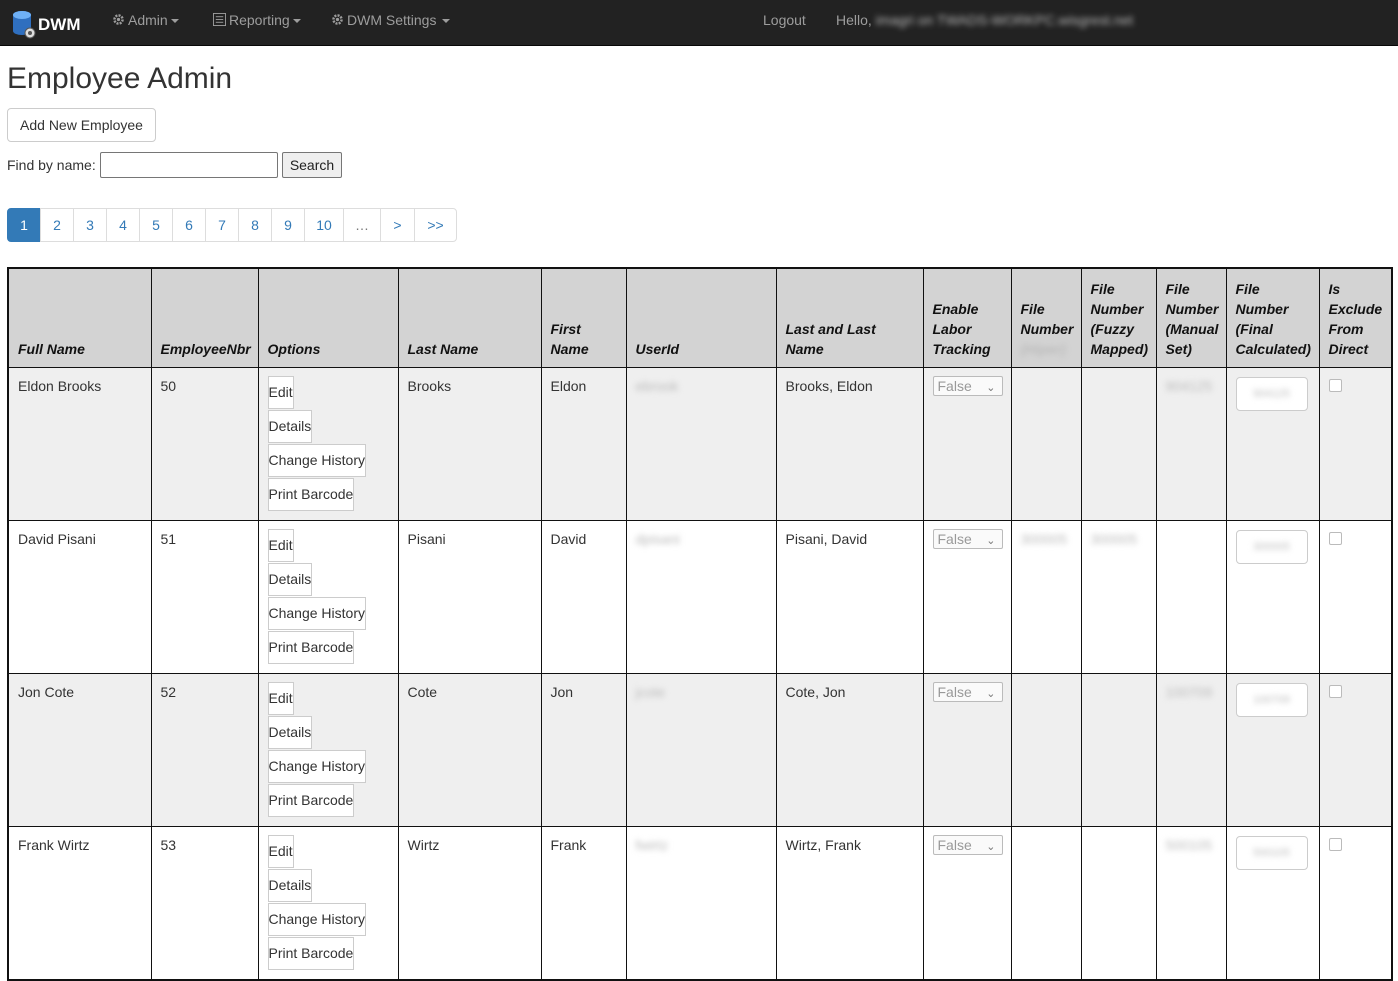 The width and height of the screenshot is (1398, 981). I want to click on header-full-name: Full Name, so click(79, 317).